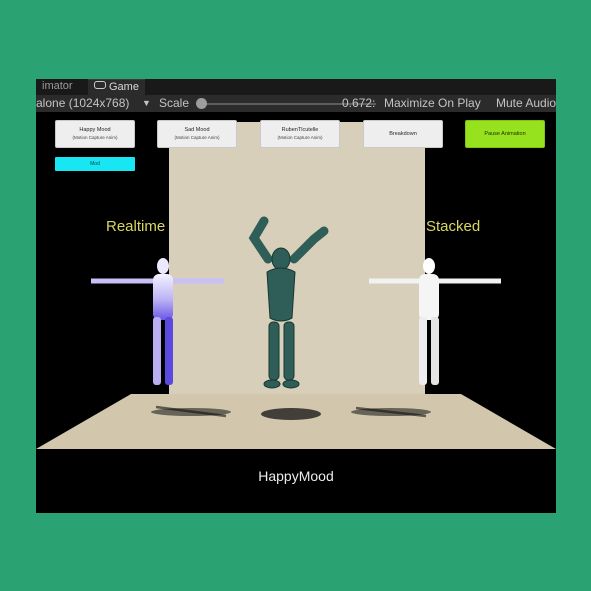 The image size is (591, 591). Describe the element at coordinates (288, 302) in the screenshot. I see `center-character` at that location.